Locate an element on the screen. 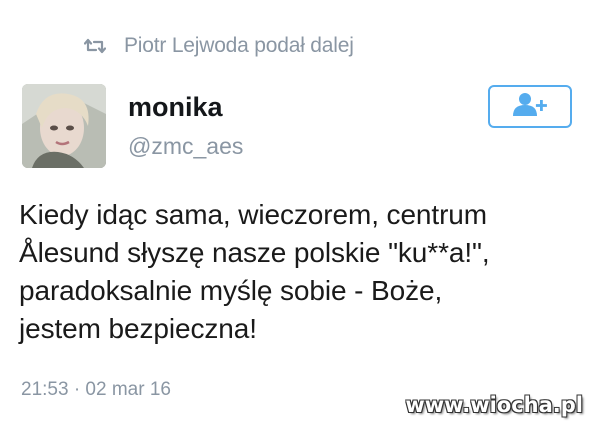 This screenshot has height=431, width=595. tweet-line: Ålesund słyszę nasze polskie "ku**a!", is located at coordinates (254, 252).